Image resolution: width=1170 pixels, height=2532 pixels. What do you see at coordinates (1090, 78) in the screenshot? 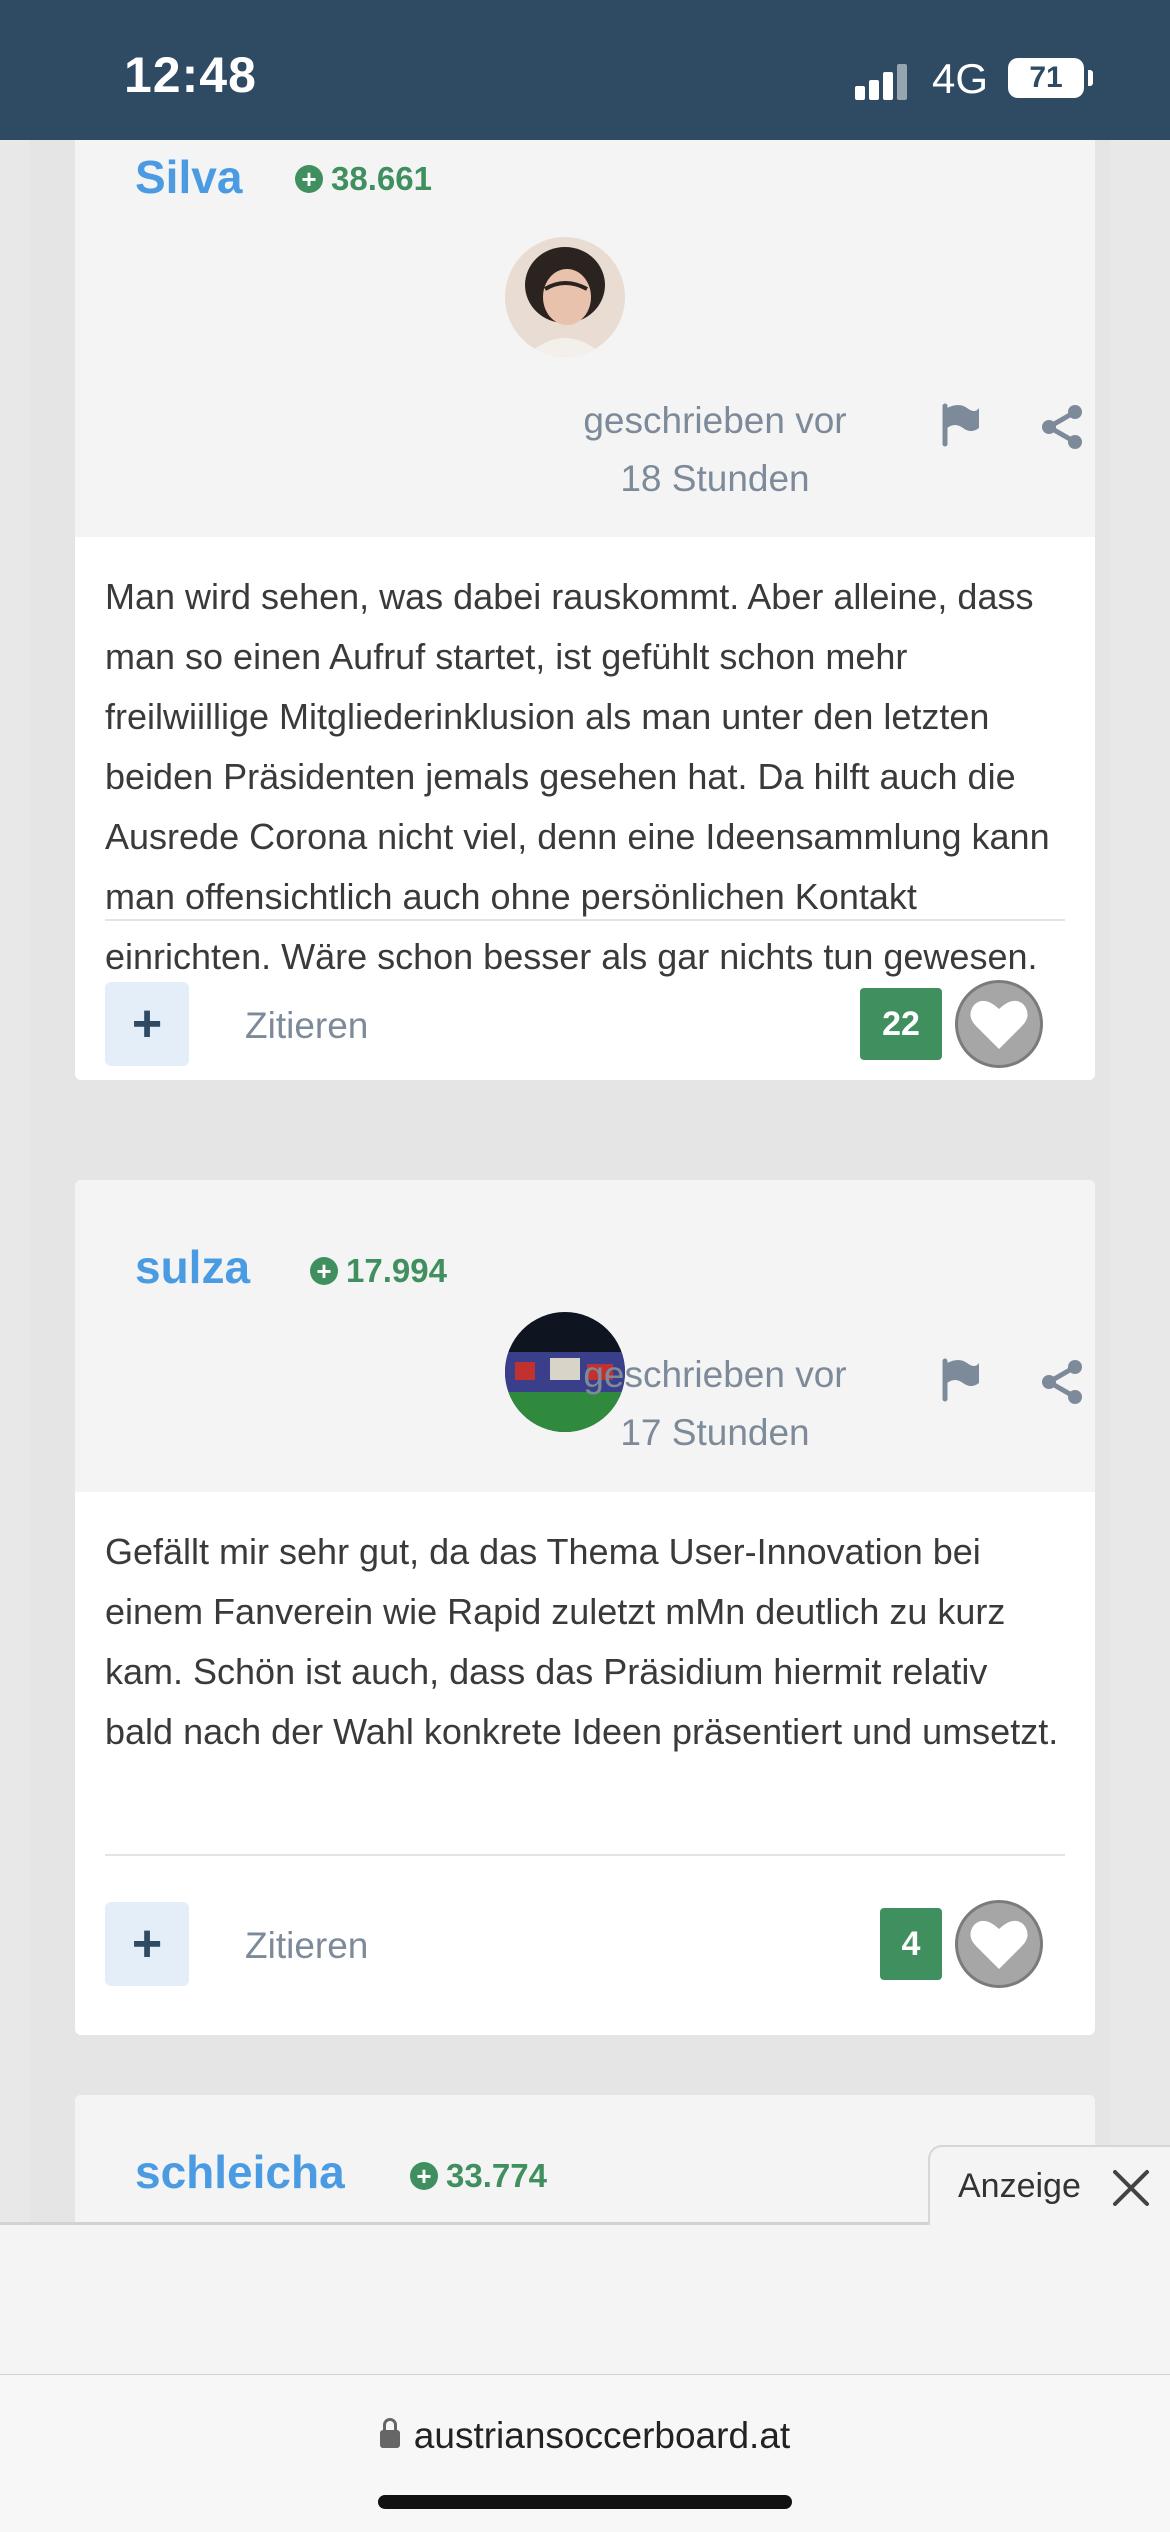
I see `battery-tip` at bounding box center [1090, 78].